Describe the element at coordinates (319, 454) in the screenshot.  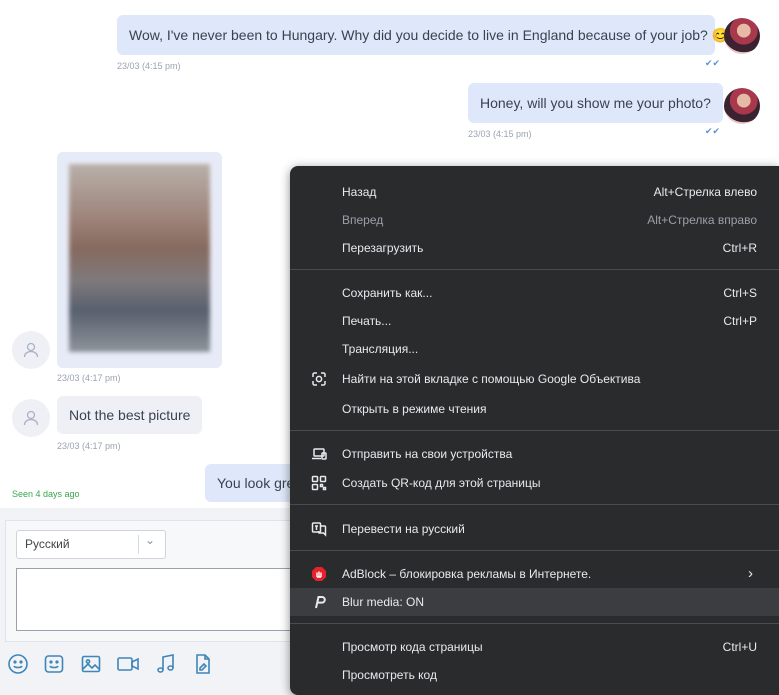
I see `send-to-devices-icon` at that location.